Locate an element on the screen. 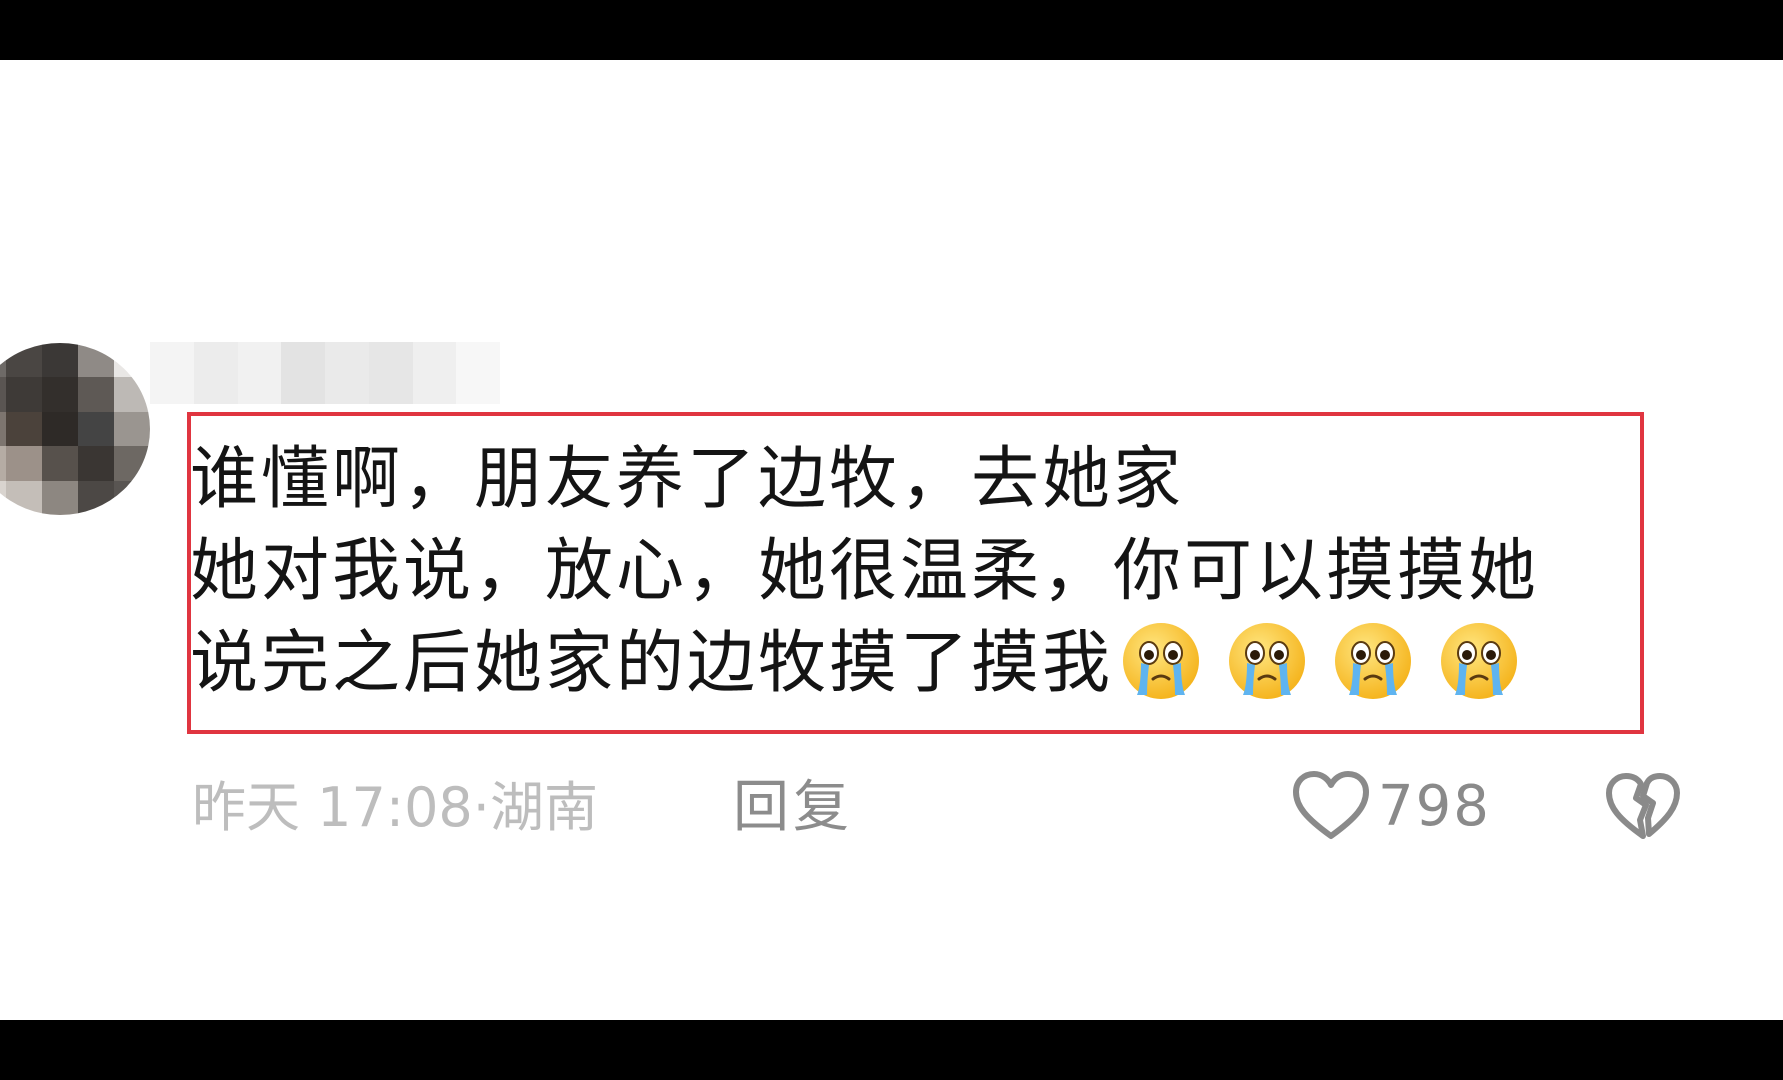 The height and width of the screenshot is (1080, 1783). comment-line-2: 她对我说，放心，她很温柔，你可以摸摸她 is located at coordinates (865, 571).